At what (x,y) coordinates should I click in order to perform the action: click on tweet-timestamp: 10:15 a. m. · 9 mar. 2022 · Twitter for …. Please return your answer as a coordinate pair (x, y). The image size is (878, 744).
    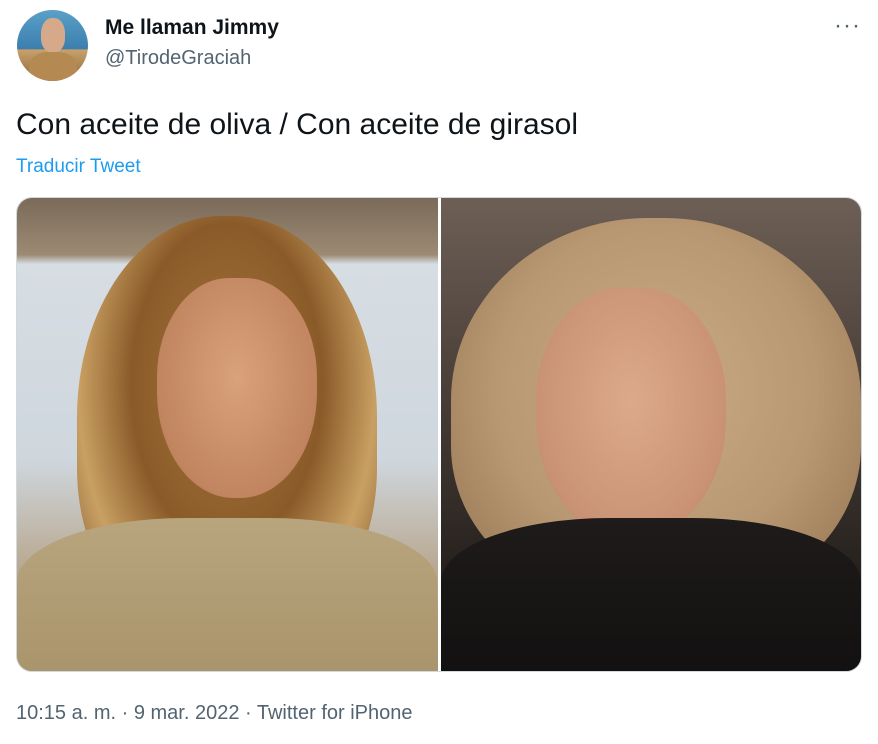
    Looking at the image, I should click on (214, 713).